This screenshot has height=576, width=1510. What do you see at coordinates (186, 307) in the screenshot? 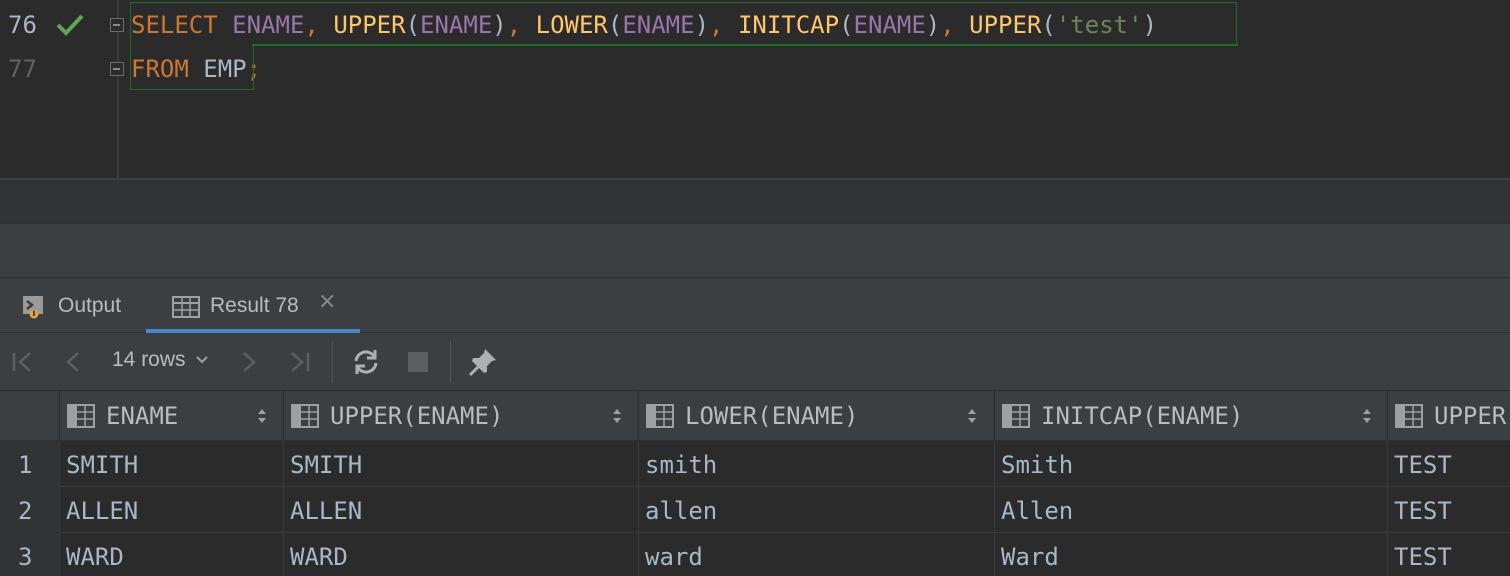
I see `table-icon` at bounding box center [186, 307].